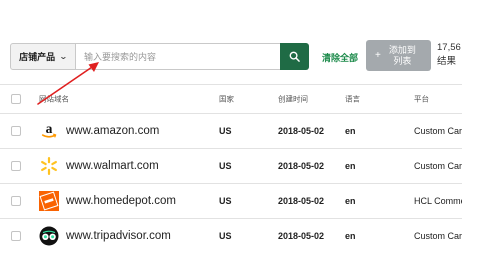 This screenshot has height=253, width=479. I want to click on site-cell: www.walmart.com, so click(99, 166).